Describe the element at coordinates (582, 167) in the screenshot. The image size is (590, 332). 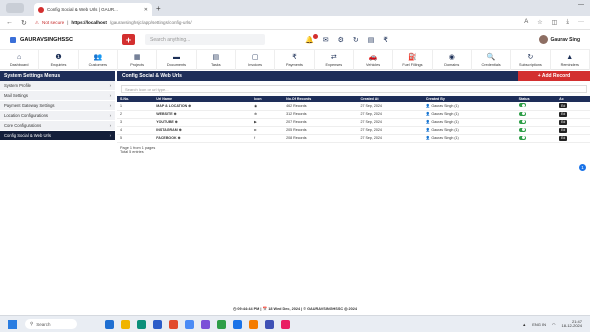
I see `page-1-button: 1` at that location.